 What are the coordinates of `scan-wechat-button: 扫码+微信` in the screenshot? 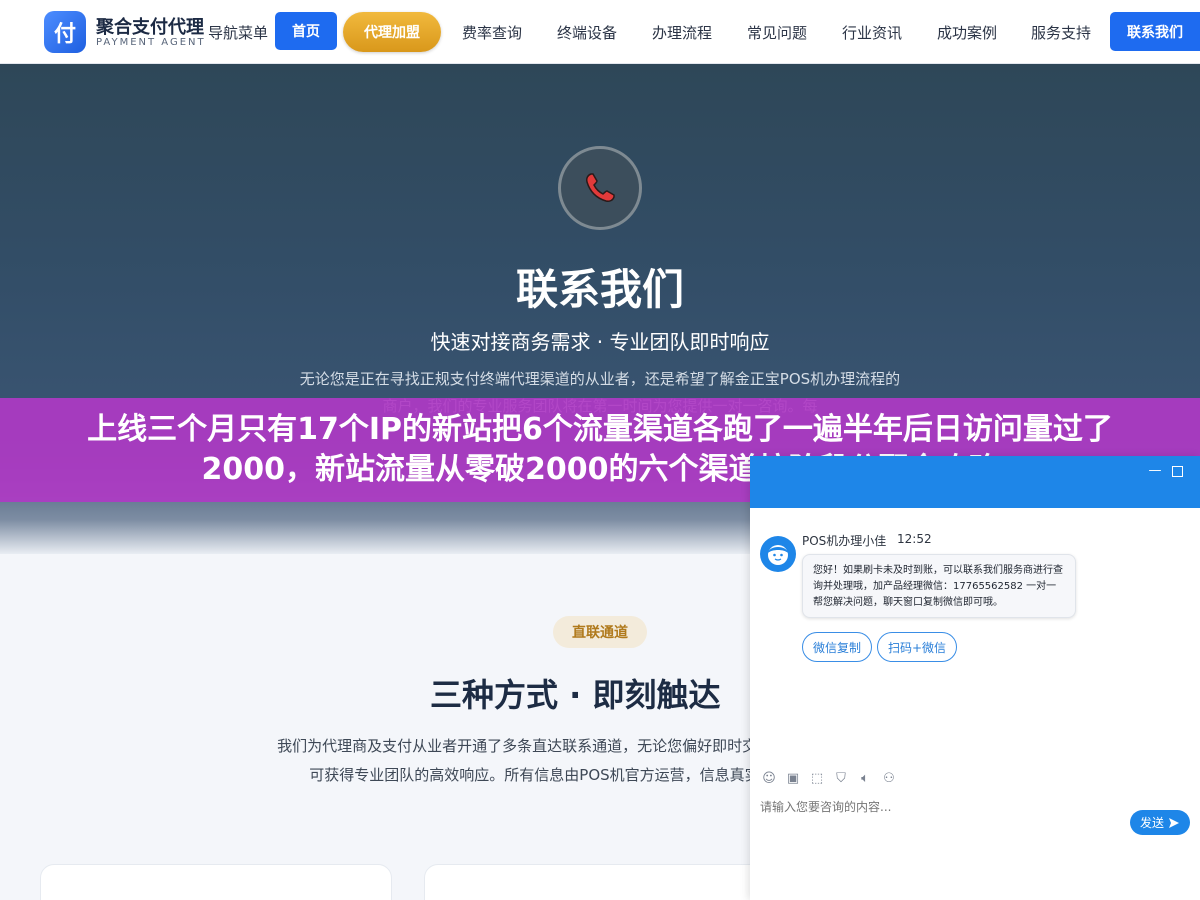 It's located at (917, 647).